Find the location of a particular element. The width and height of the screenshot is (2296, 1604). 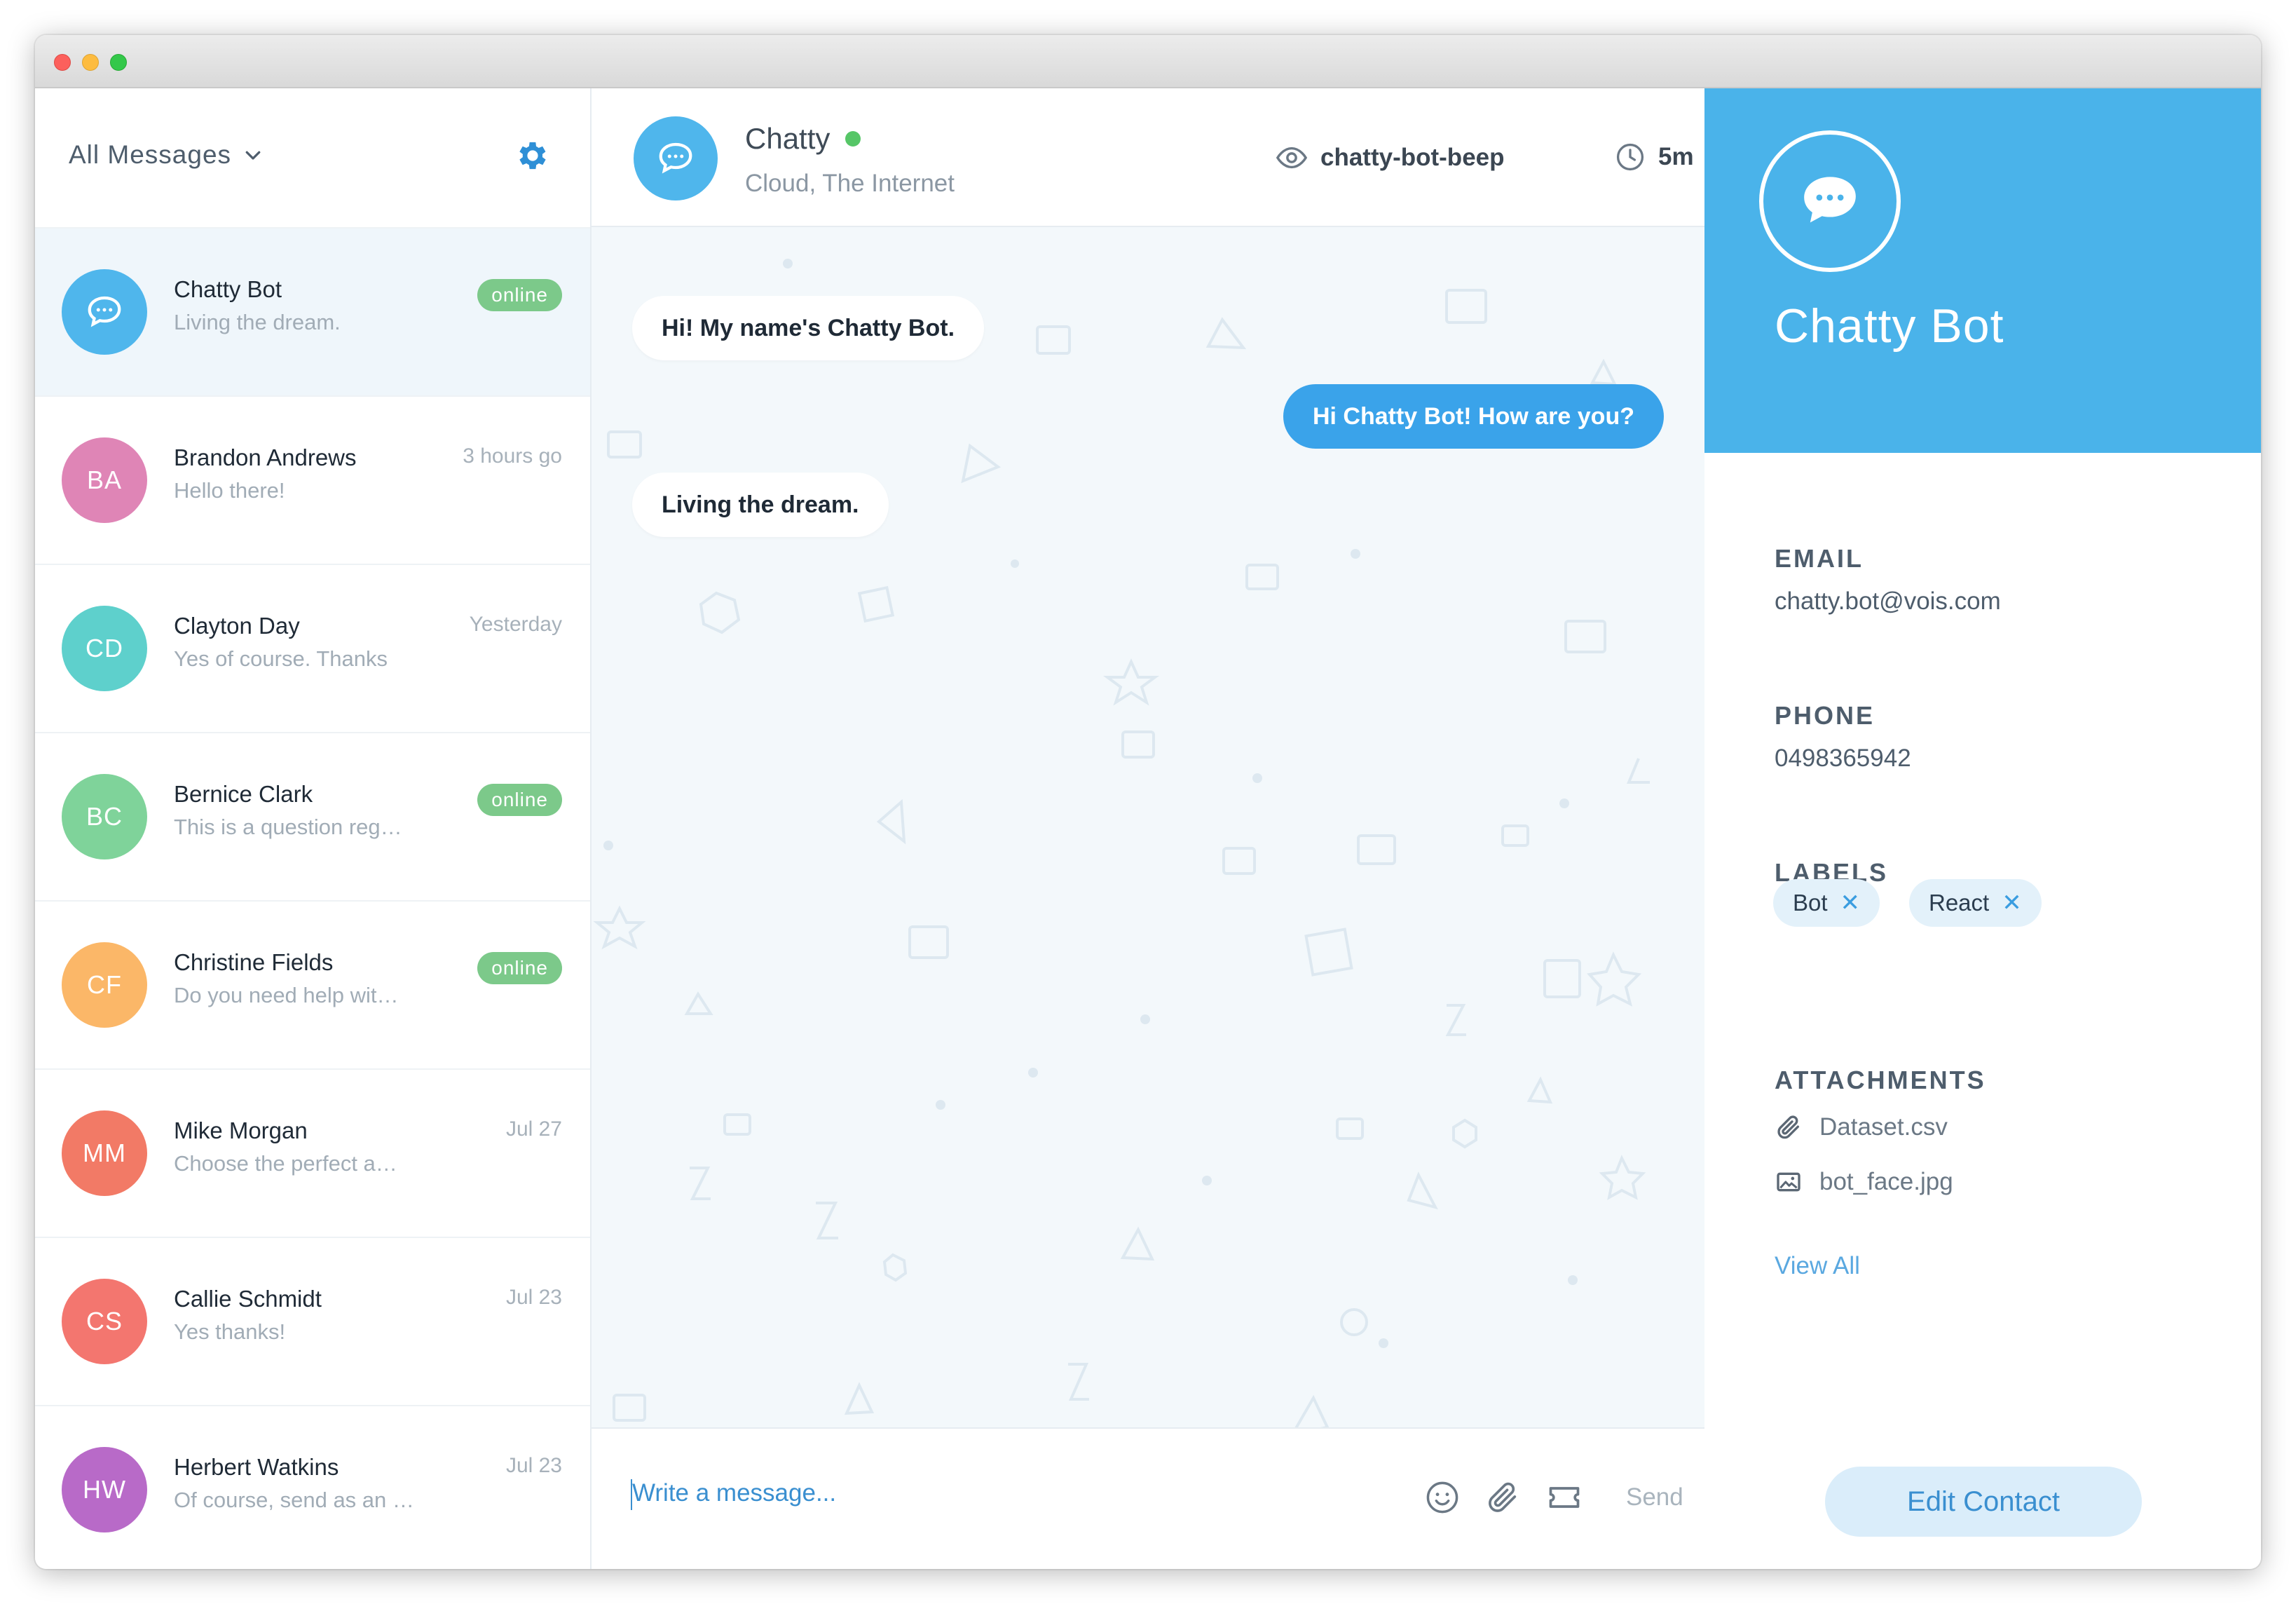

chat-title: Chatty is located at coordinates (803, 139).